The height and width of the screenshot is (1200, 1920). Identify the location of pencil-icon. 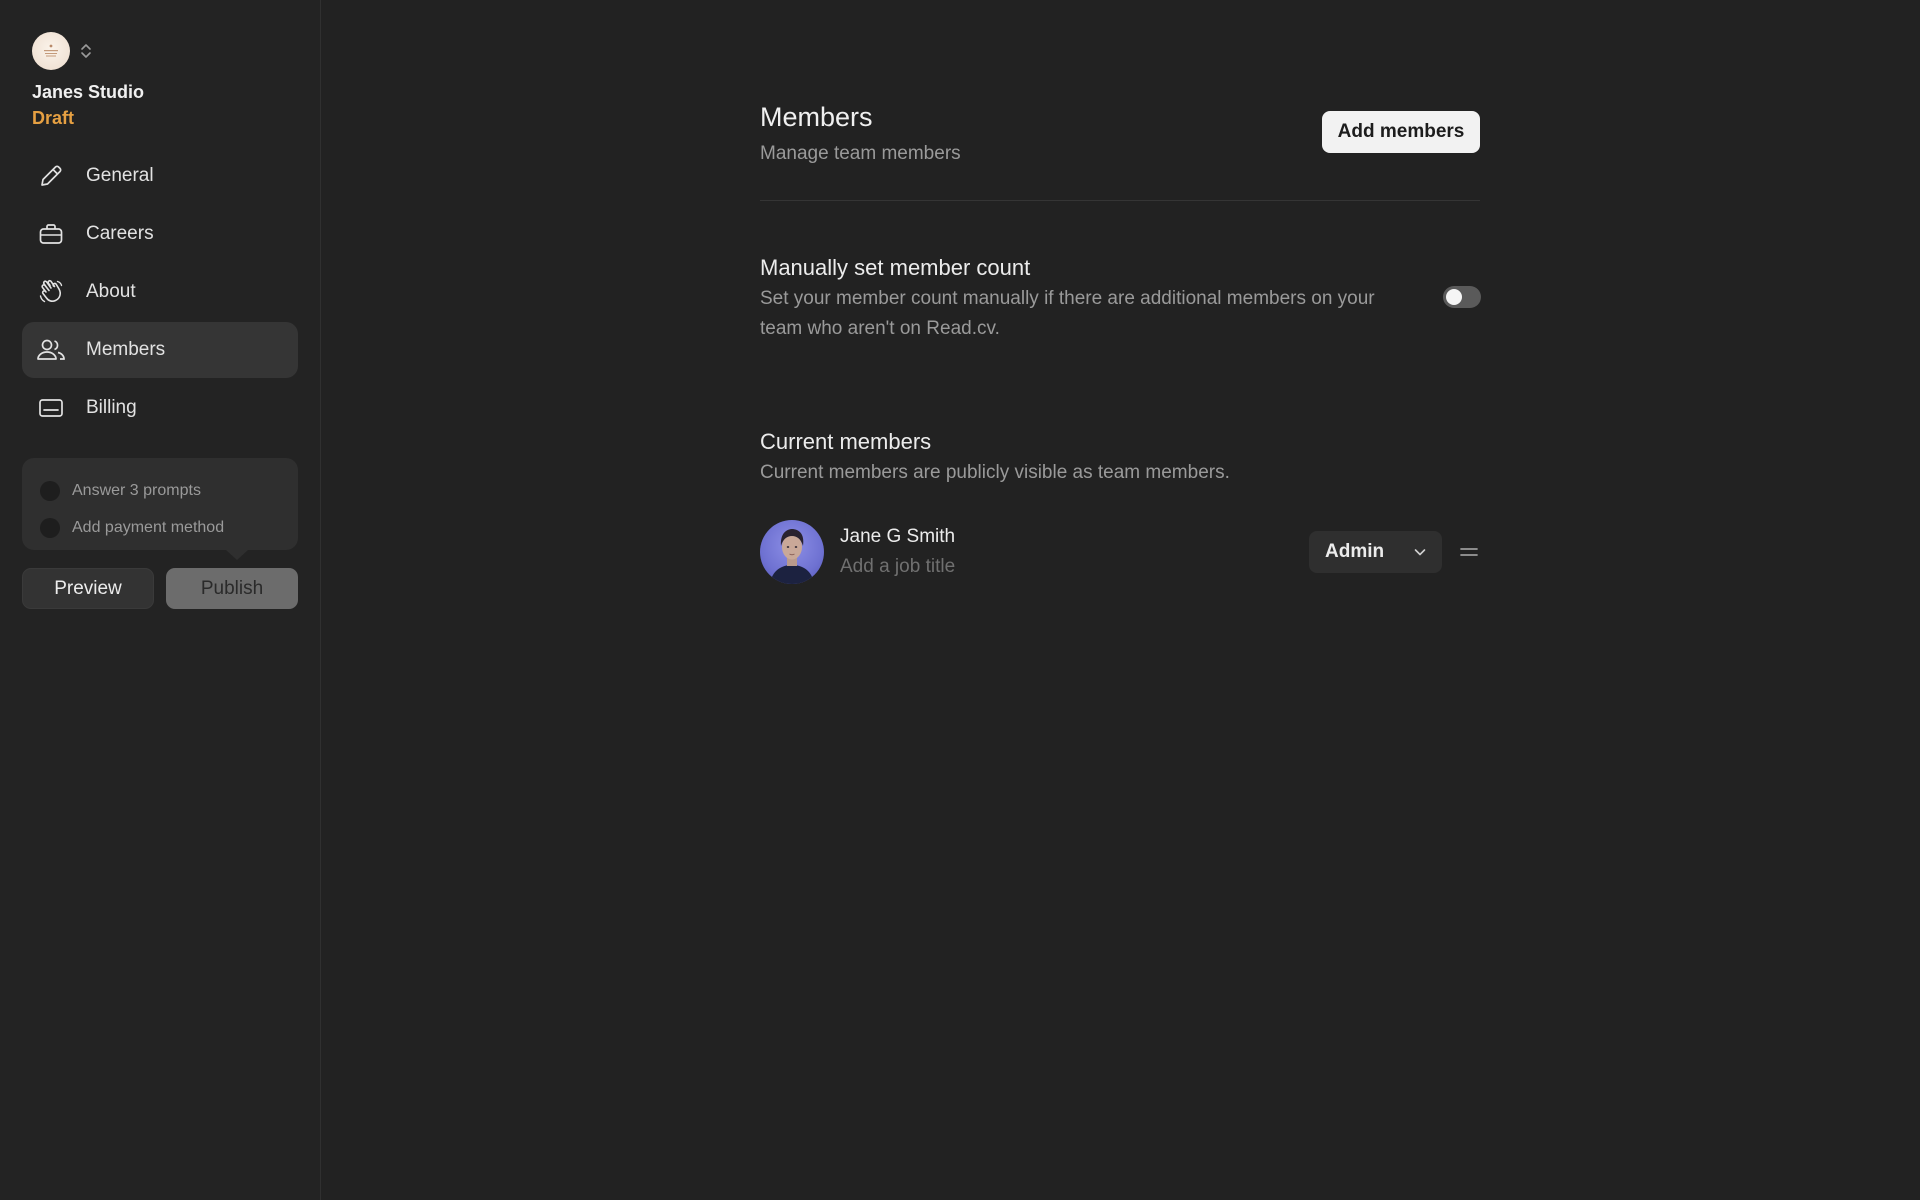
(51, 176).